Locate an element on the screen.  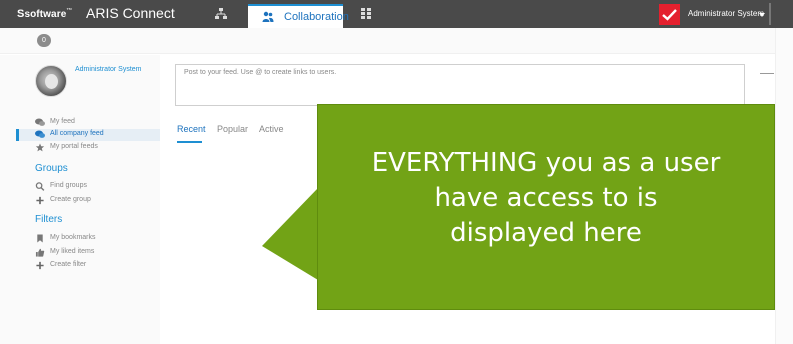
groups-heading: Groups is located at coordinates (51, 168).